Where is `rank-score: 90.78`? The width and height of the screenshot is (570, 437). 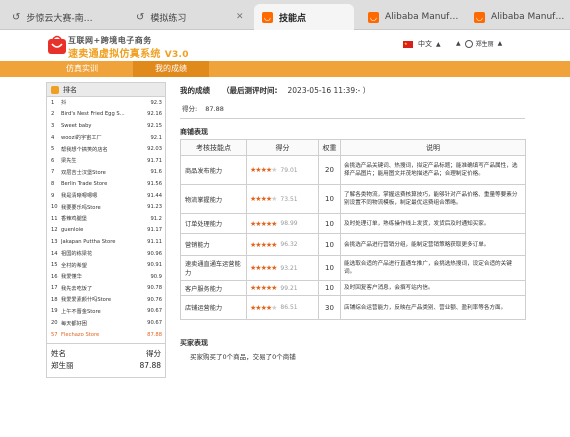 rank-score: 90.78 is located at coordinates (154, 288).